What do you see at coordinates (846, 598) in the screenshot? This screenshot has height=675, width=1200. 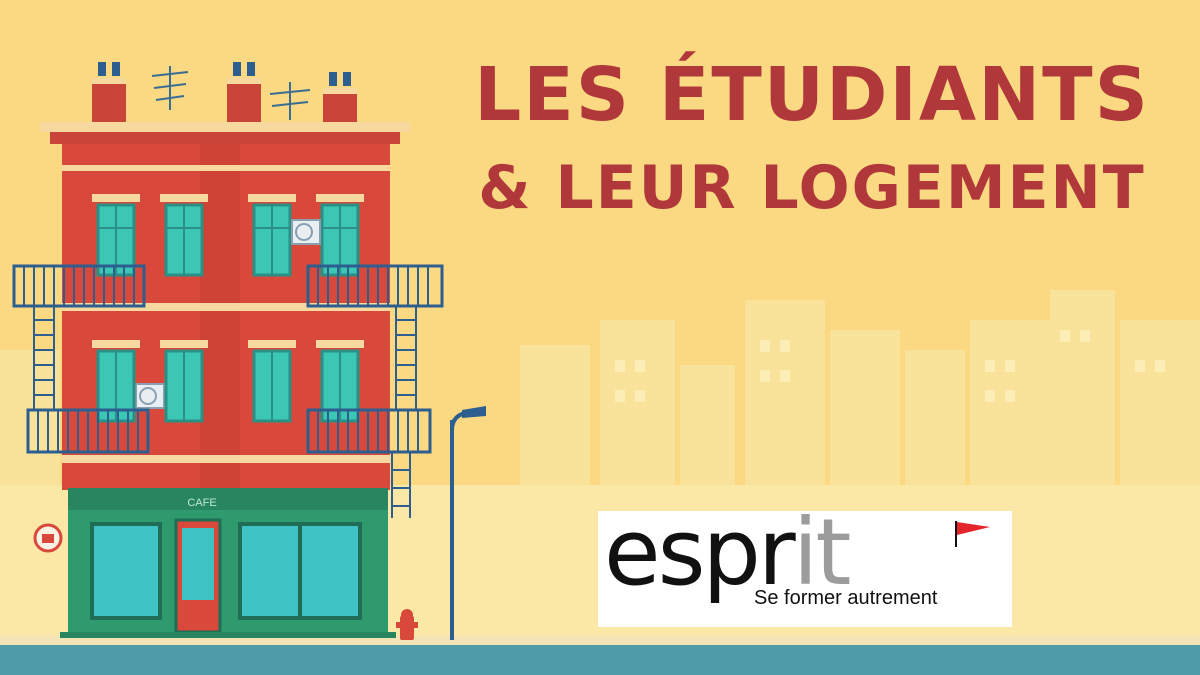 I see `logo-tagline: Se former autrement` at bounding box center [846, 598].